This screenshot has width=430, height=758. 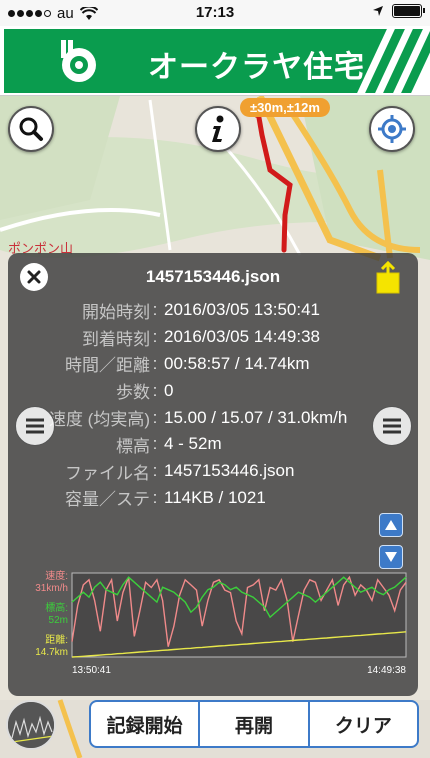 I want to click on share-icon, so click(x=388, y=278).